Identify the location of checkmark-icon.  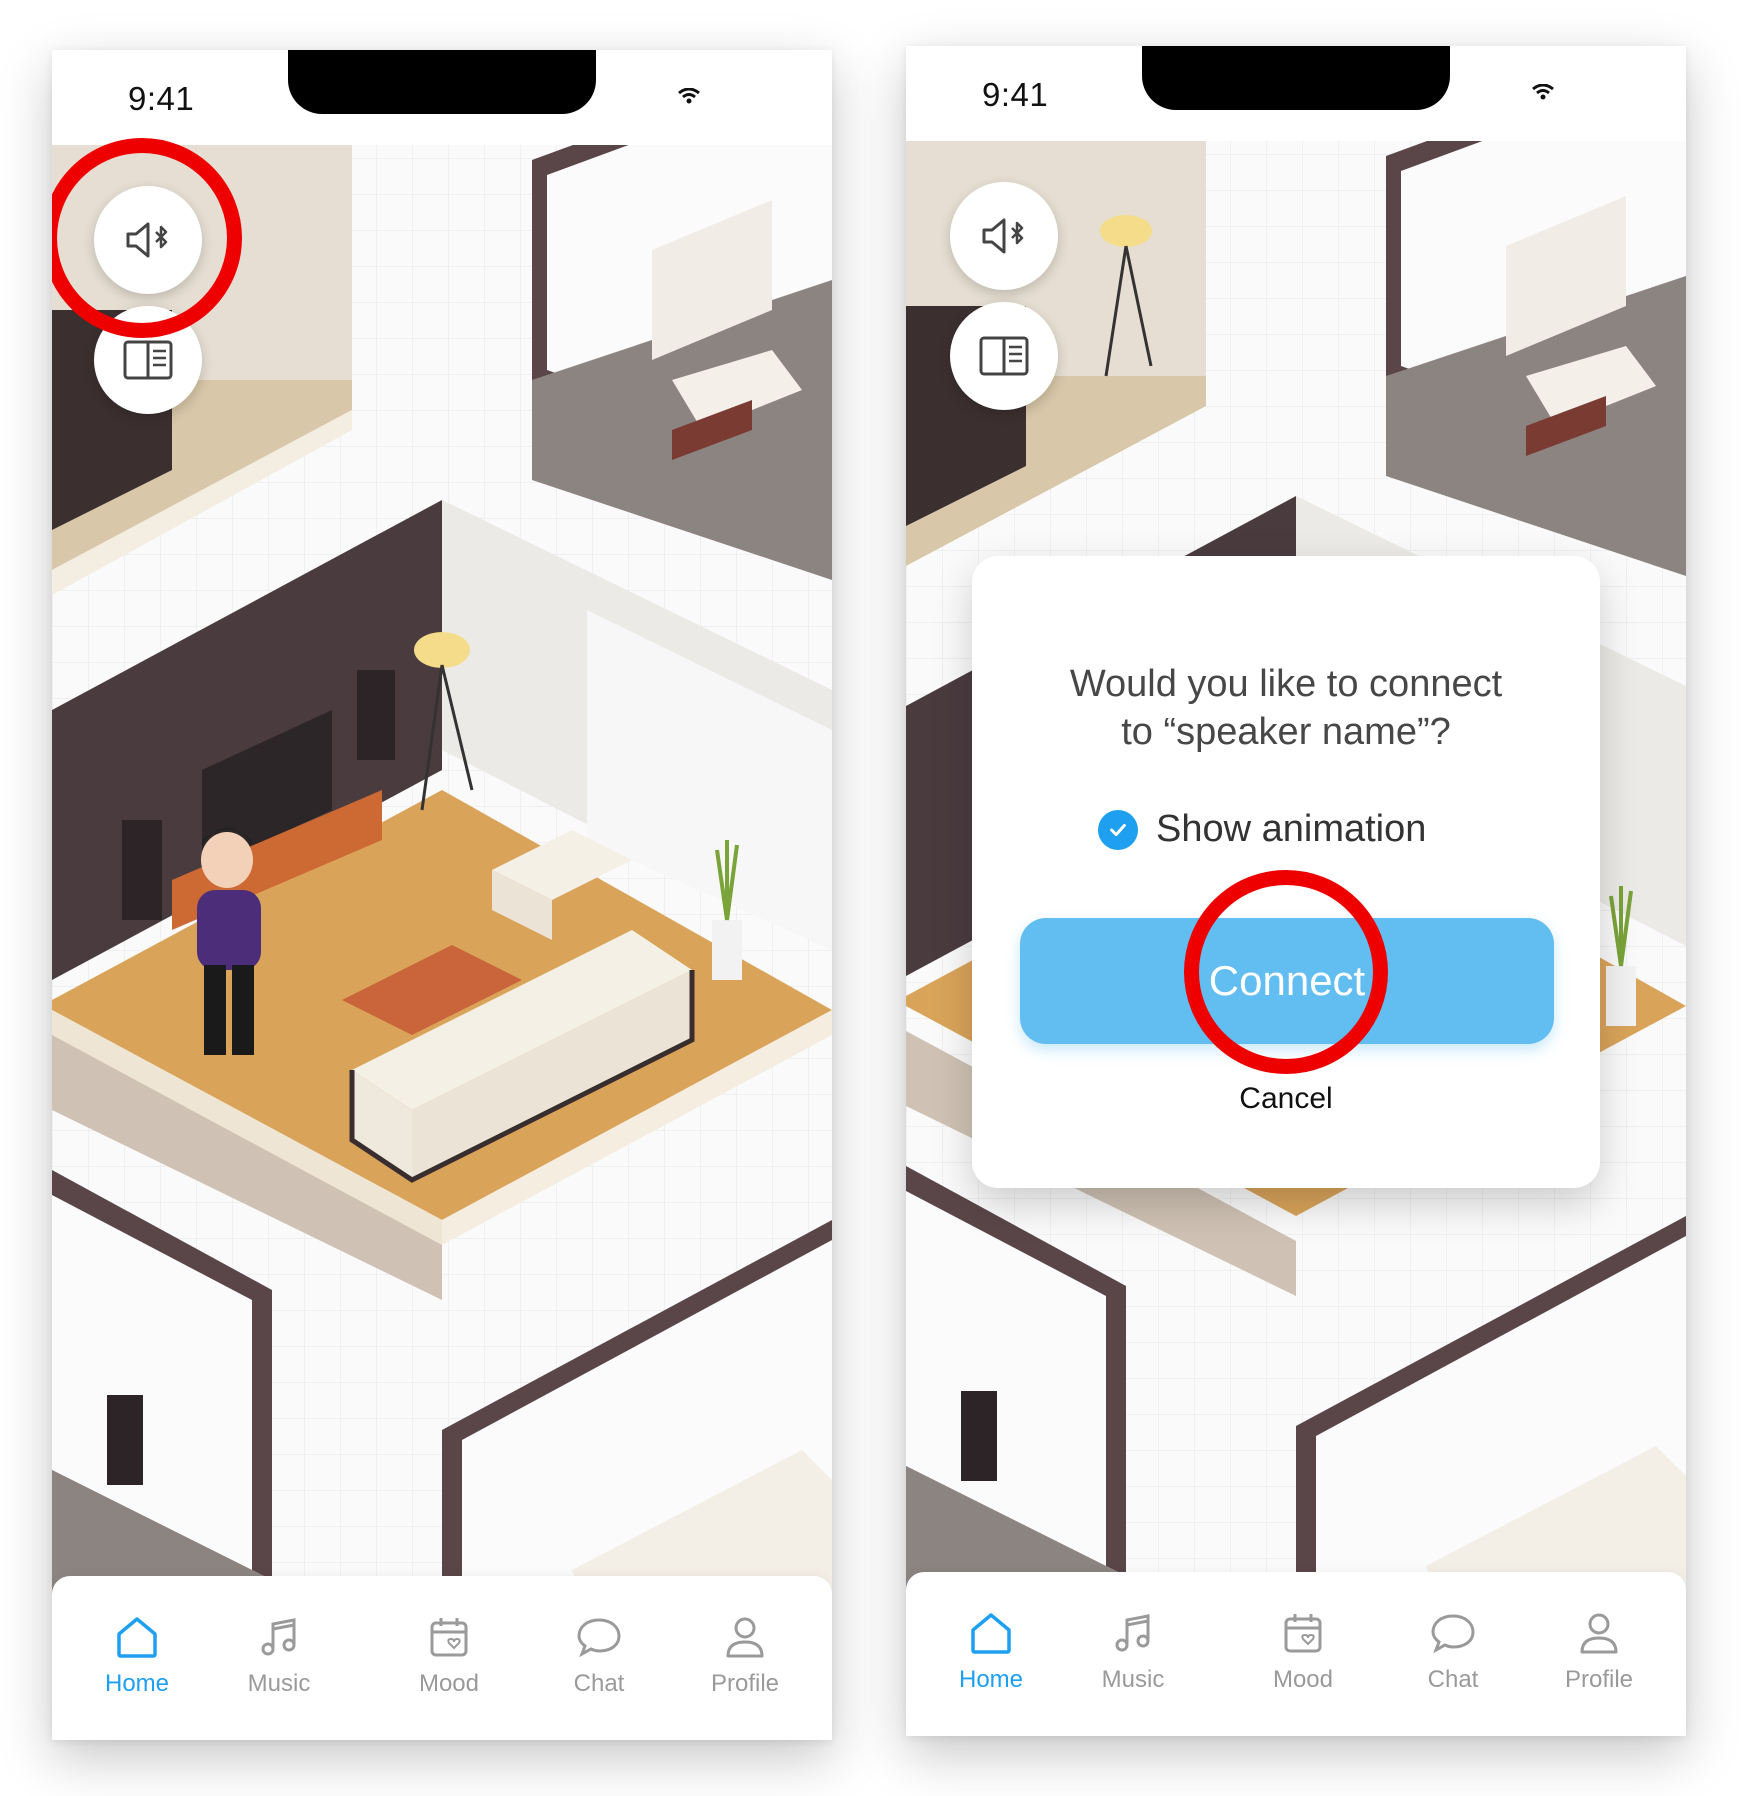
(1118, 829).